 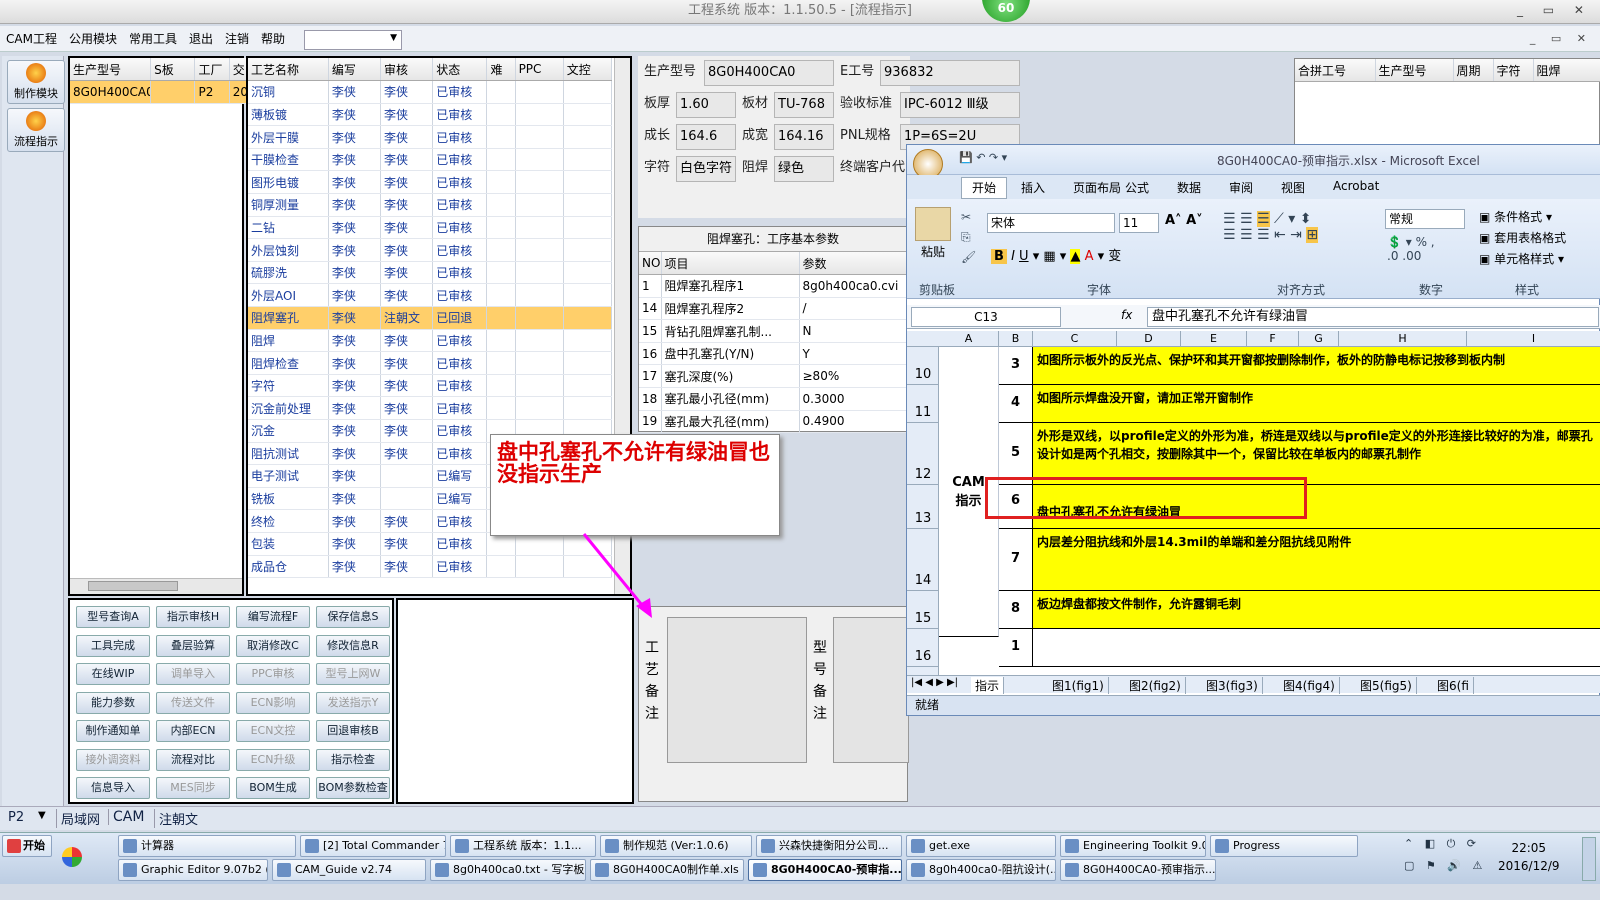 What do you see at coordinates (1316, 560) in the screenshot?
I see `instruction-cell: 内层差分阻抗线和外层14.3mil的单端和差分阻抗线见附件` at bounding box center [1316, 560].